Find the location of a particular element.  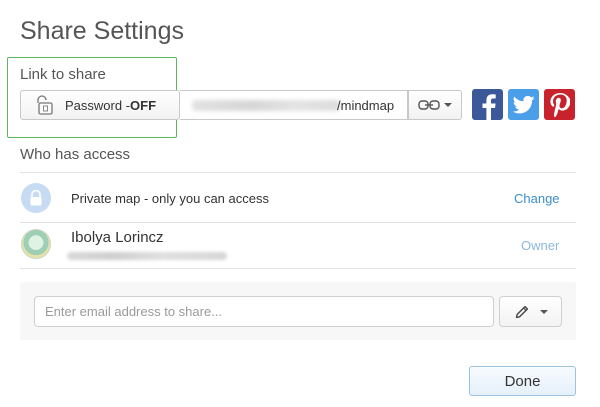

chain-link-icon is located at coordinates (429, 105).